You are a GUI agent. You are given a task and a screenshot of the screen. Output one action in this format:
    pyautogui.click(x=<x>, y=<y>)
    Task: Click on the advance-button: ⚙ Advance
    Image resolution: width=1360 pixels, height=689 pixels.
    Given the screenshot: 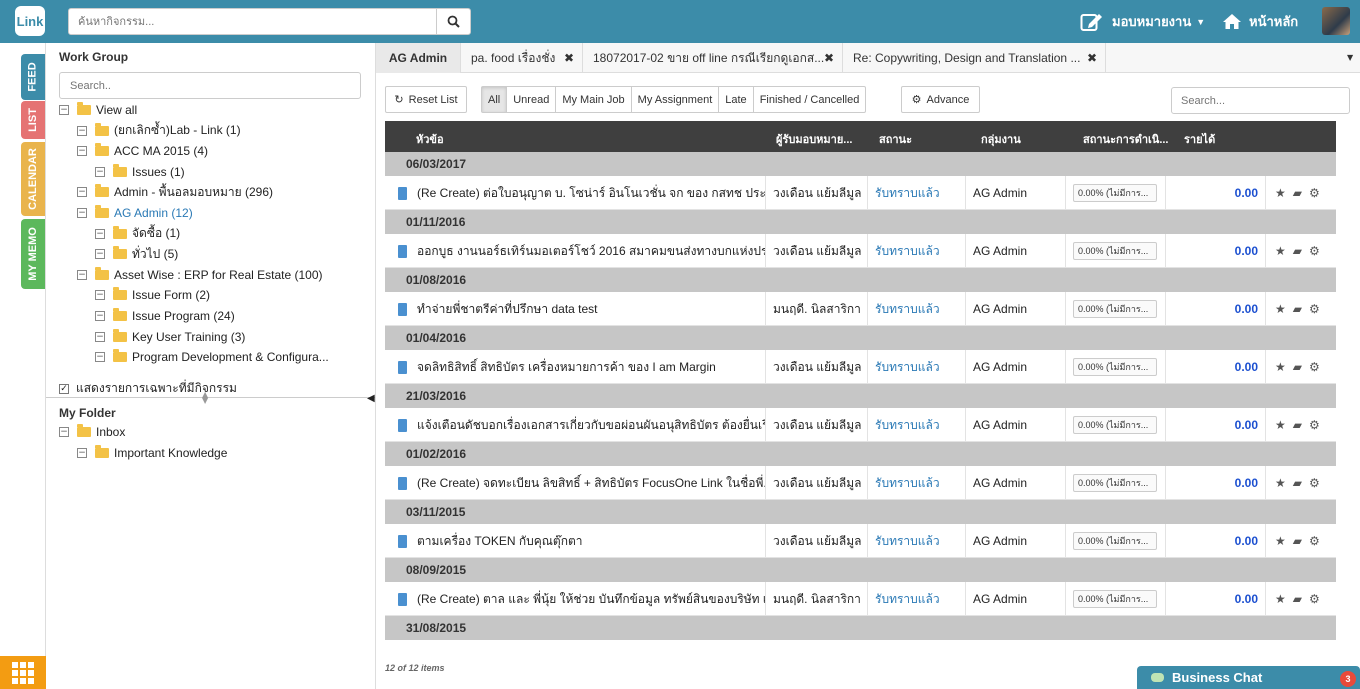 What is the action you would take?
    pyautogui.click(x=940, y=99)
    